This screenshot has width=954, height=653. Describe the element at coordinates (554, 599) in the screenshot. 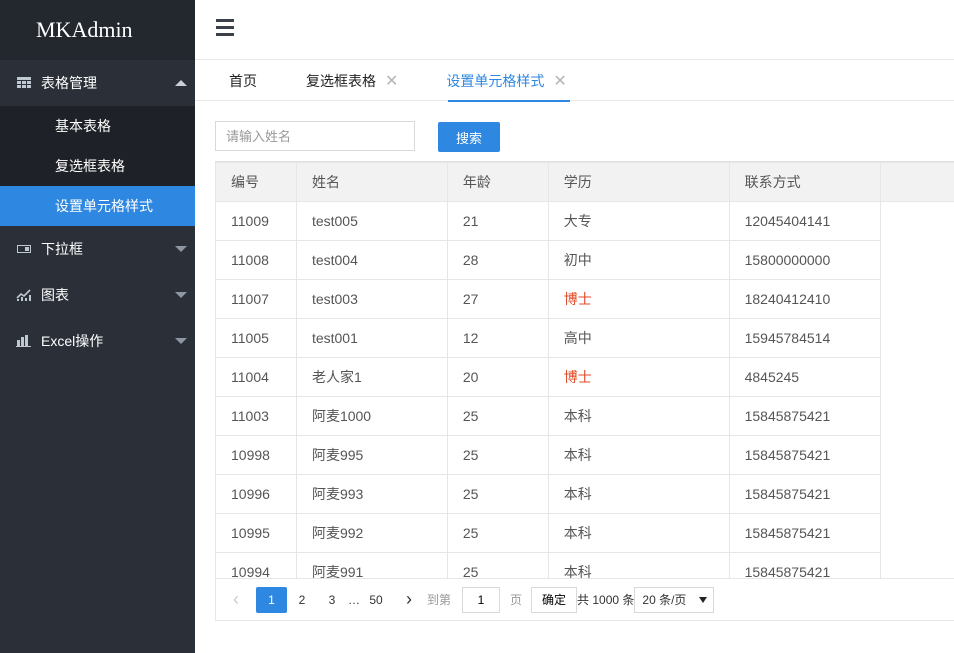

I see `confirm-button: 确定` at that location.